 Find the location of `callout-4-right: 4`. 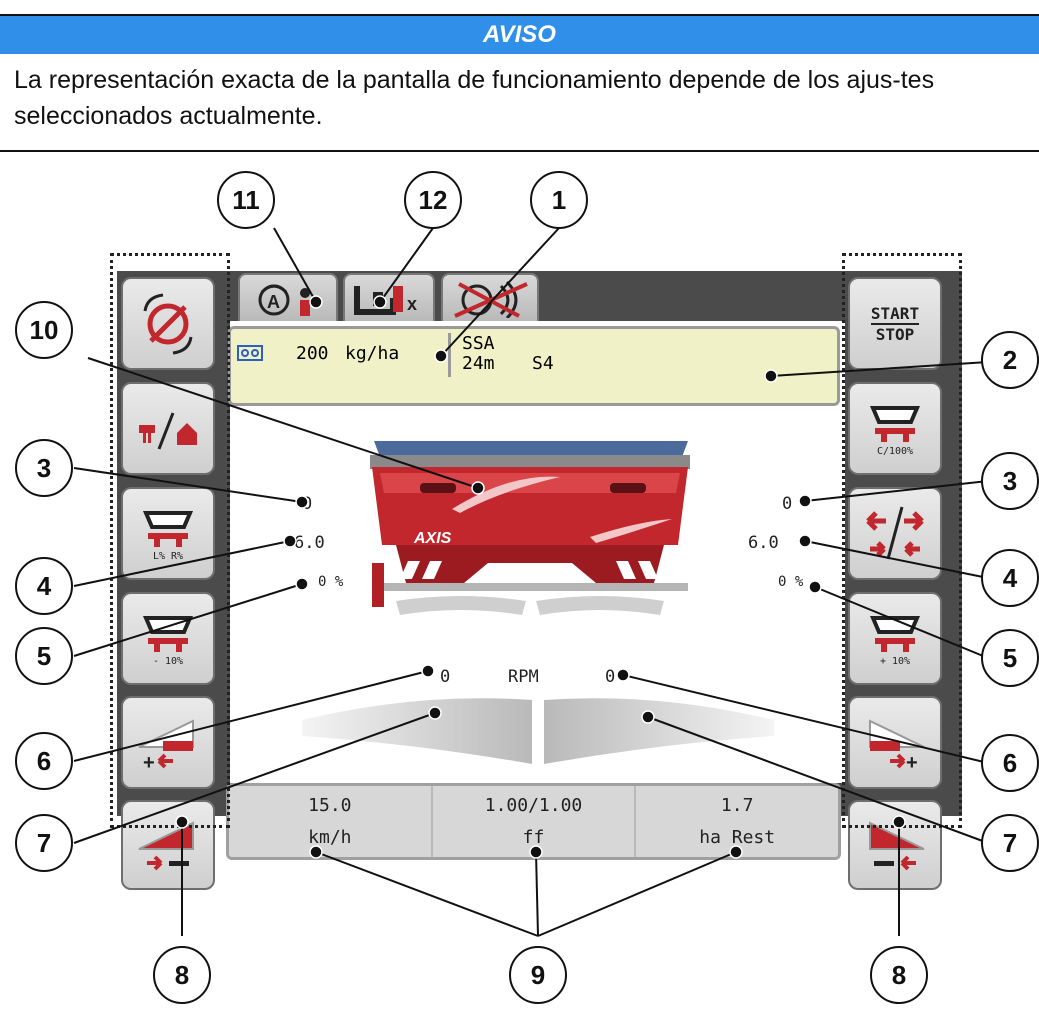

callout-4-right: 4 is located at coordinates (1010, 578).